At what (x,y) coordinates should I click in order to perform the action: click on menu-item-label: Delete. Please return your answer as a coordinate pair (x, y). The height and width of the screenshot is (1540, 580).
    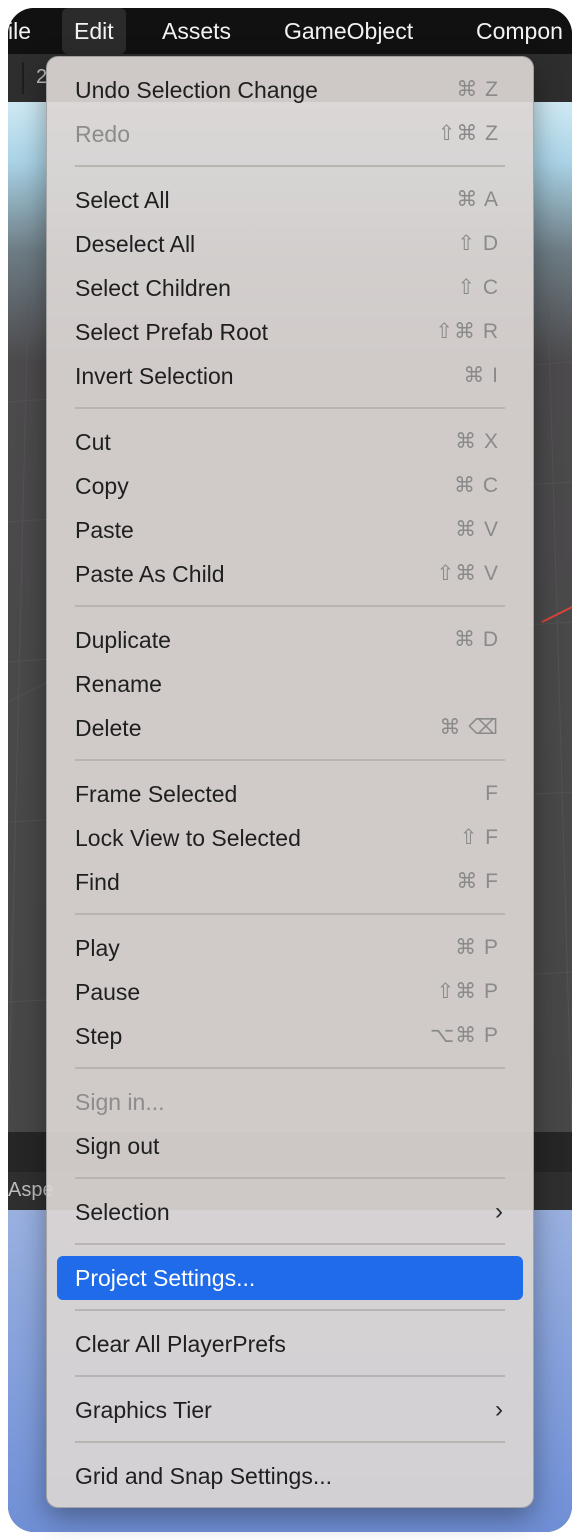
    Looking at the image, I should click on (108, 728).